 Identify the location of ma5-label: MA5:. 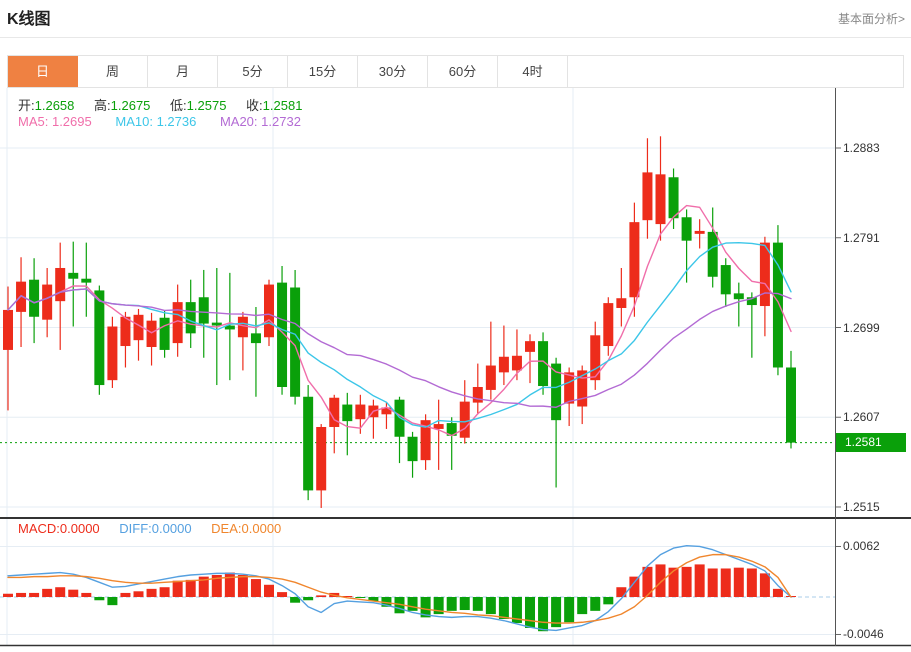
(33, 121).